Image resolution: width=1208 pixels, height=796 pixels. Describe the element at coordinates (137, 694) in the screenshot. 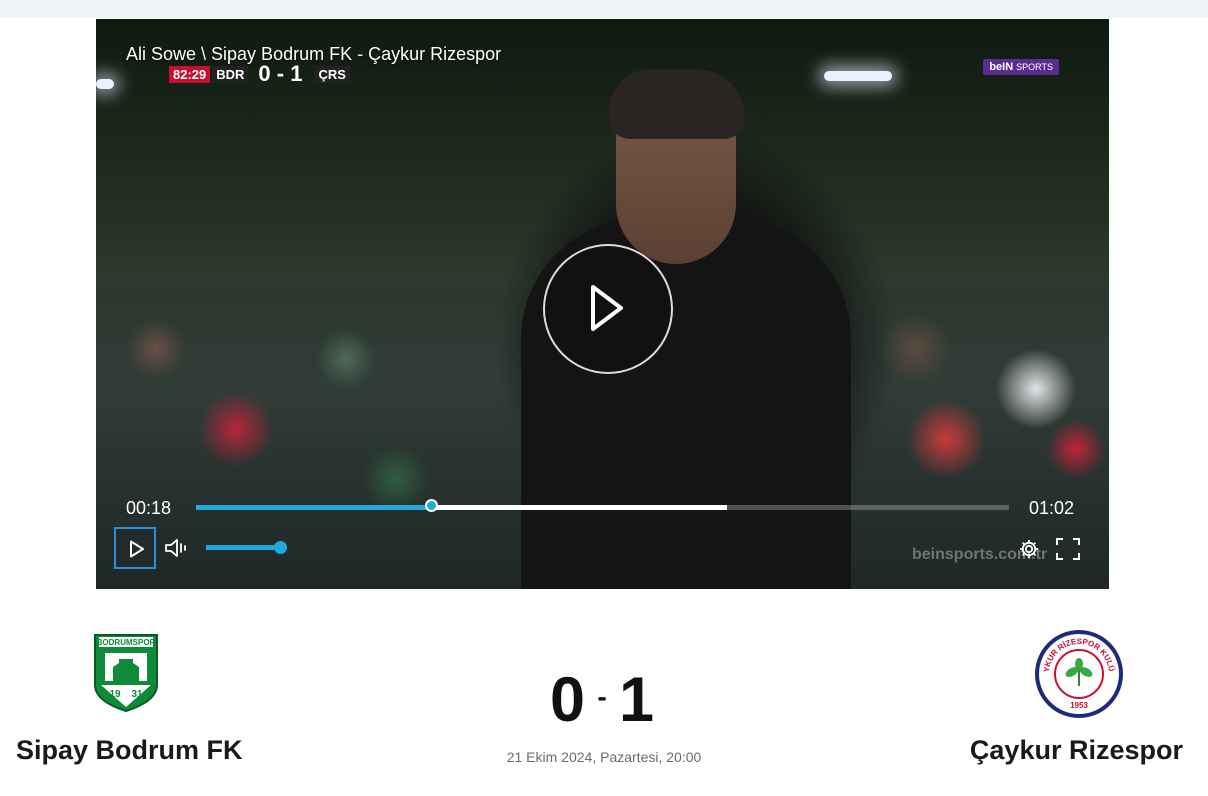

I see `svg-text: 31` at that location.